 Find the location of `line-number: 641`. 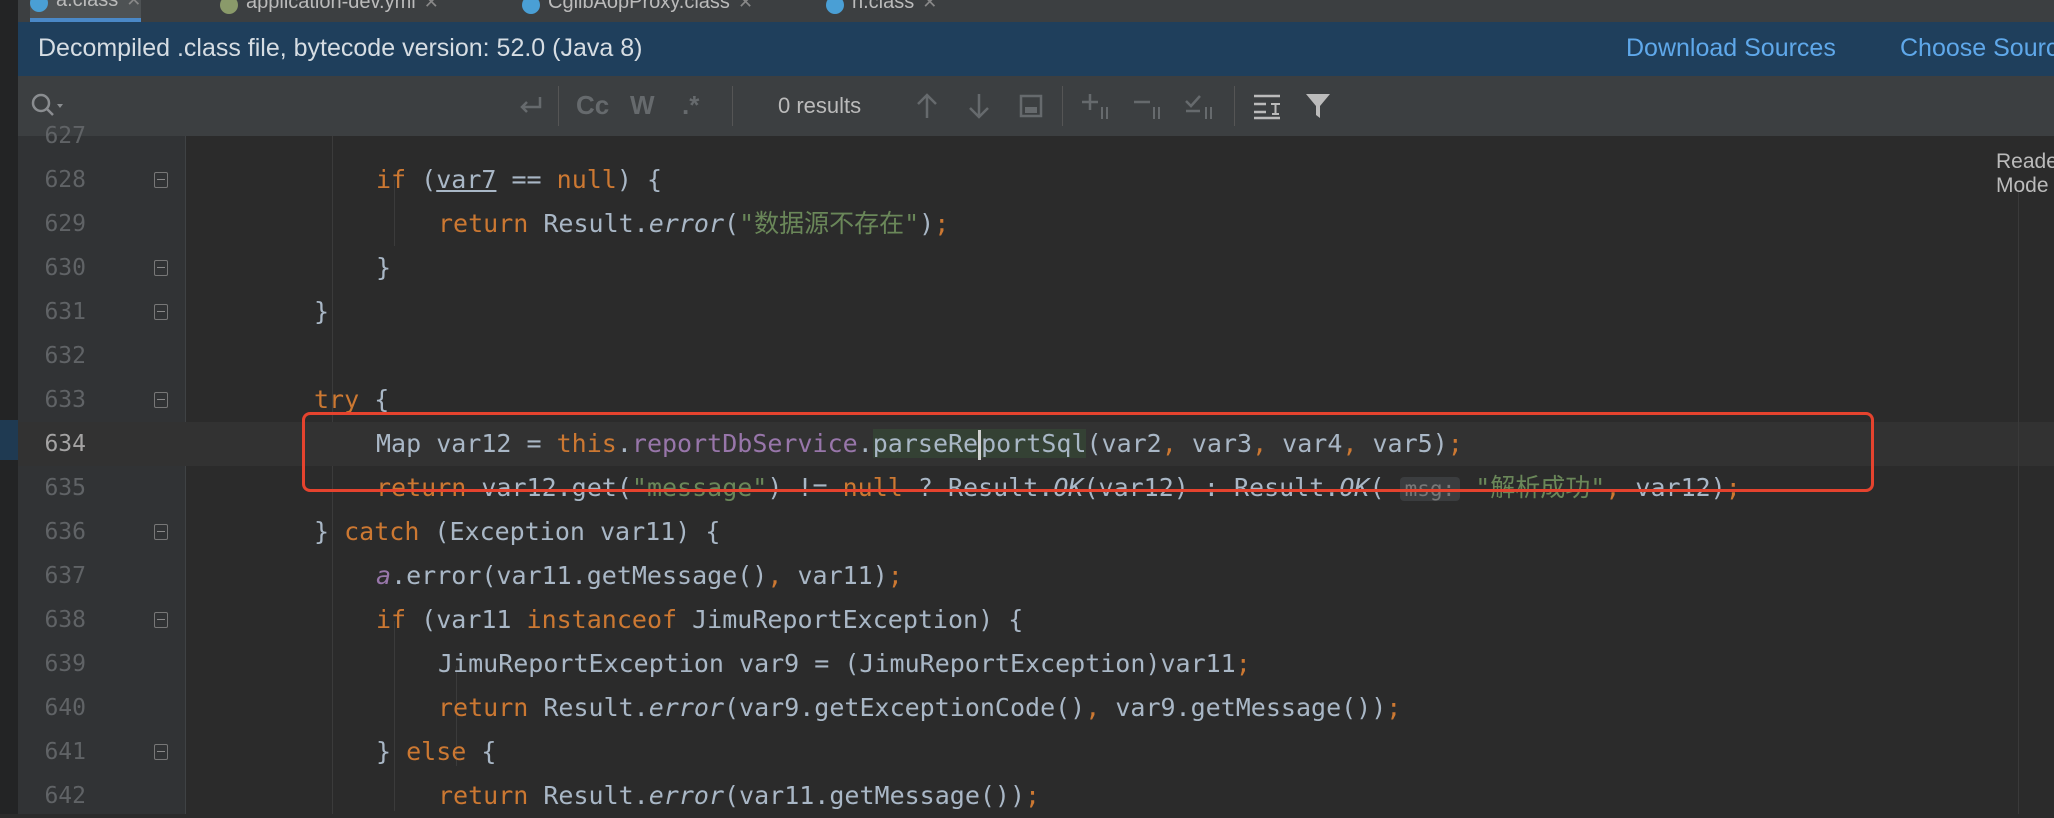

line-number: 641 is located at coordinates (65, 752).